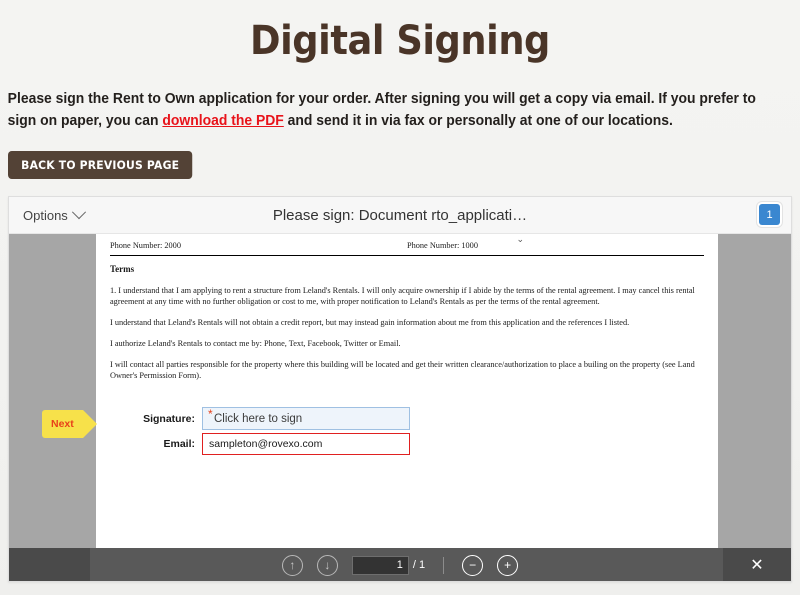  I want to click on next-arrow-icon, so click(89, 424).